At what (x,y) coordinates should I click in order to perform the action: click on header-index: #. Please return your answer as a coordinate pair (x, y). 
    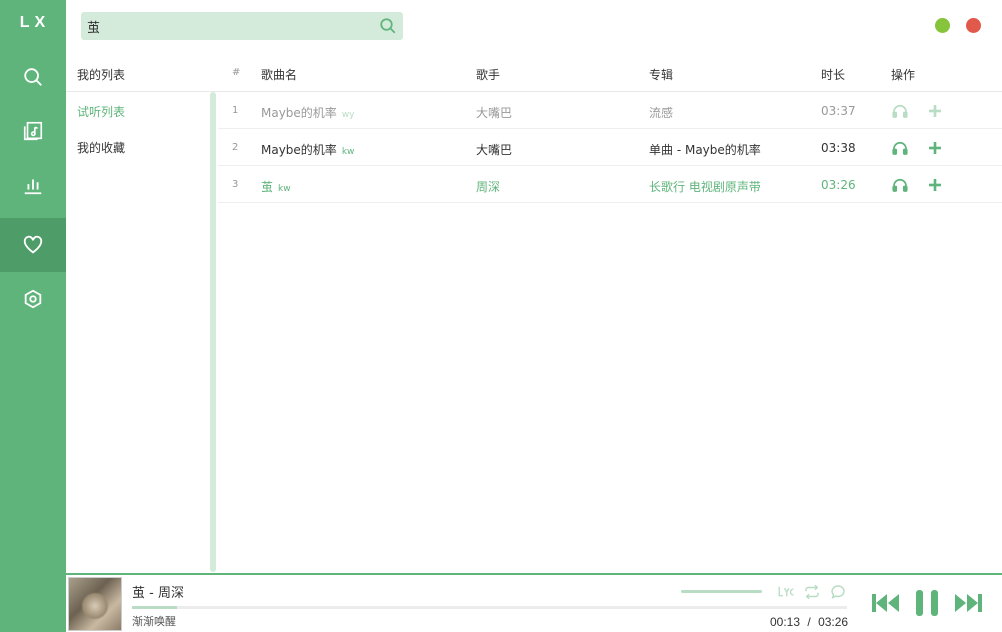
    Looking at the image, I should click on (236, 72).